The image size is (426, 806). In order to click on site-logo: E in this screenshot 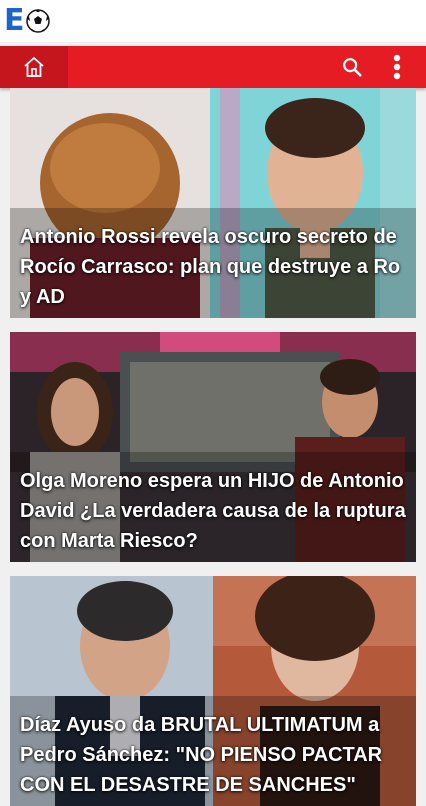, I will do `click(27, 21)`.